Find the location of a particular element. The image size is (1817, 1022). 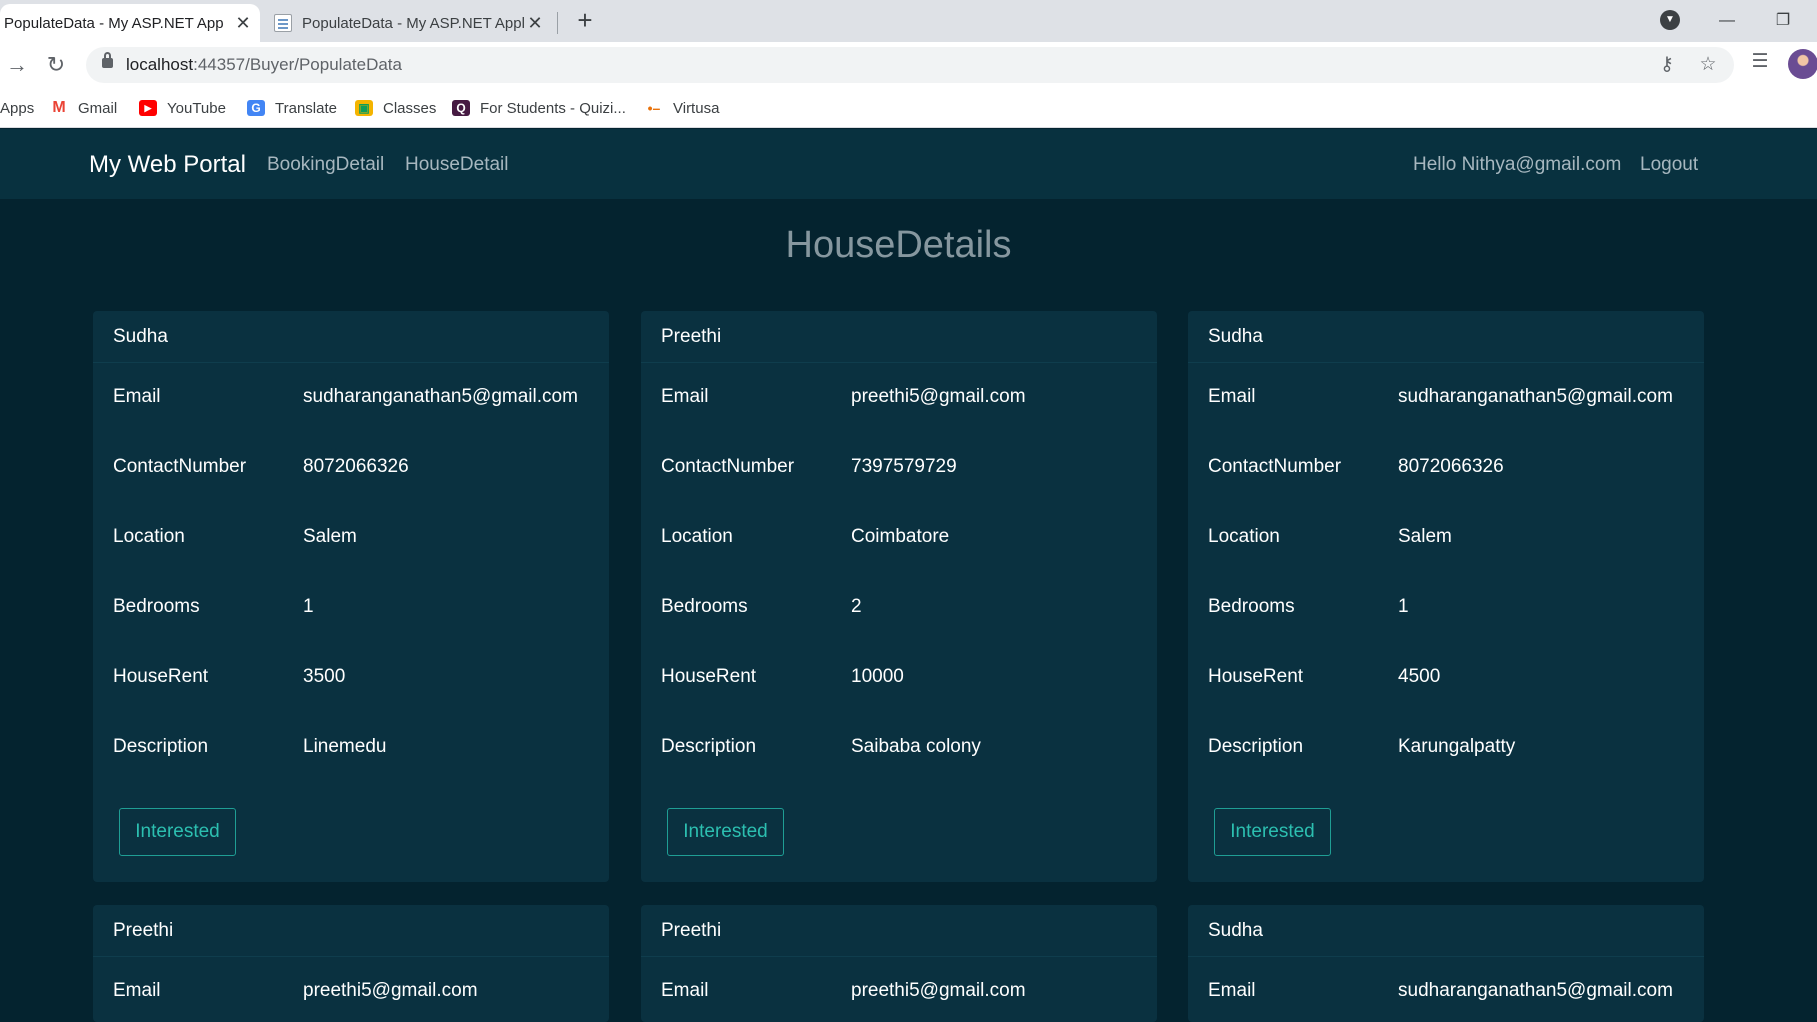

field-label: ContactNumber is located at coordinates (1275, 466).